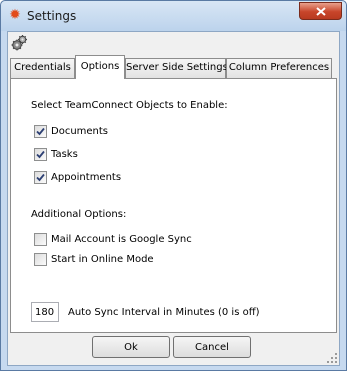 The width and height of the screenshot is (349, 373). What do you see at coordinates (40, 239) in the screenshot?
I see `google-sync-checkbox` at bounding box center [40, 239].